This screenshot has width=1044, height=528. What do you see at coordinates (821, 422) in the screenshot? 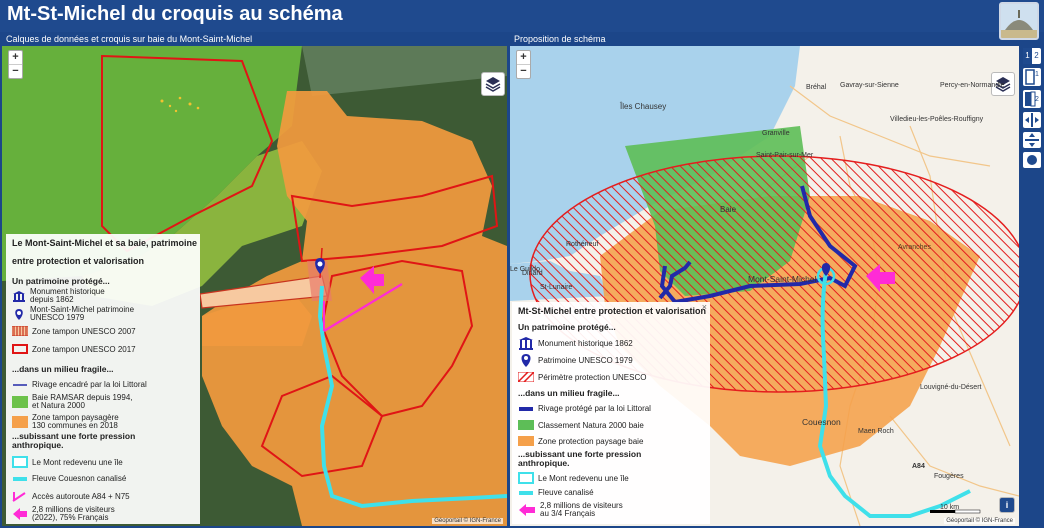
I see `place-label: Couesnon` at bounding box center [821, 422].